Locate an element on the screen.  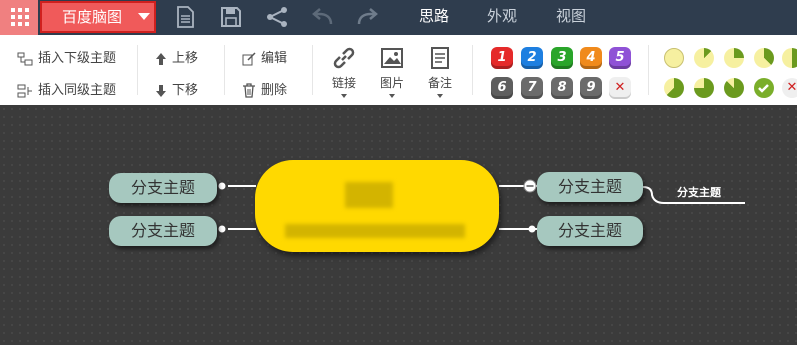
delete-label: 删除 is located at coordinates (274, 90).